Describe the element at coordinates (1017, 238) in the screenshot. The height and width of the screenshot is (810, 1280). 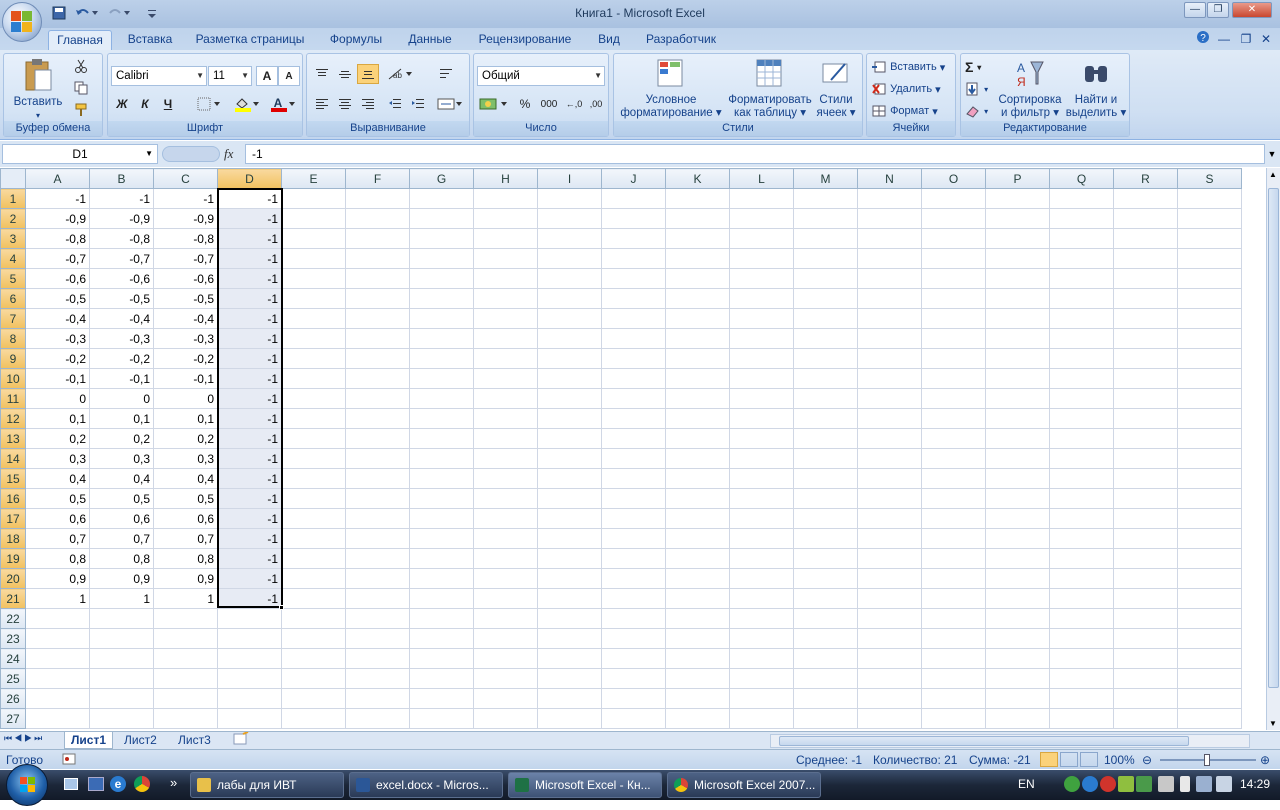
I see `cell-p3` at that location.